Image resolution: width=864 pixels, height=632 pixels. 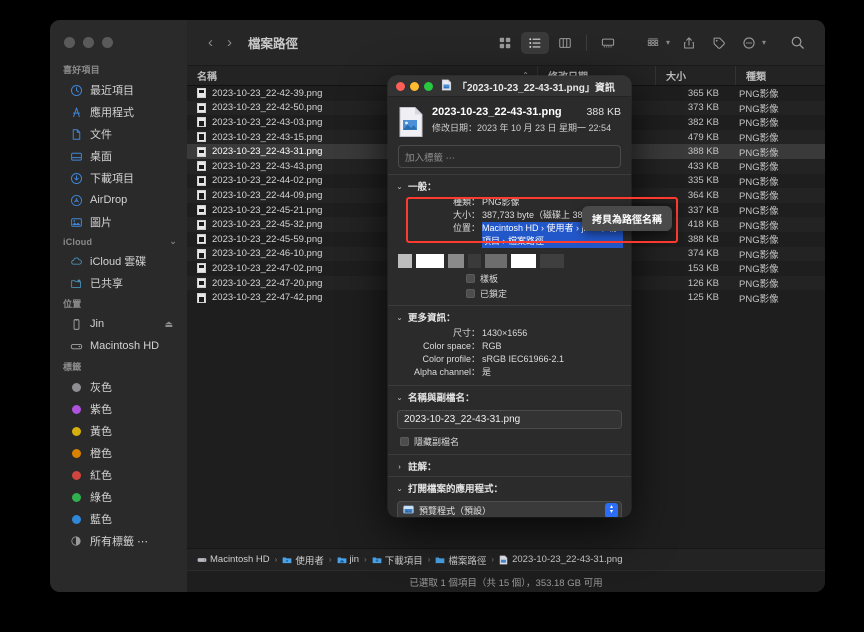 I want to click on sidebar-item-tag-blue: 藍色, so click(x=118, y=519).